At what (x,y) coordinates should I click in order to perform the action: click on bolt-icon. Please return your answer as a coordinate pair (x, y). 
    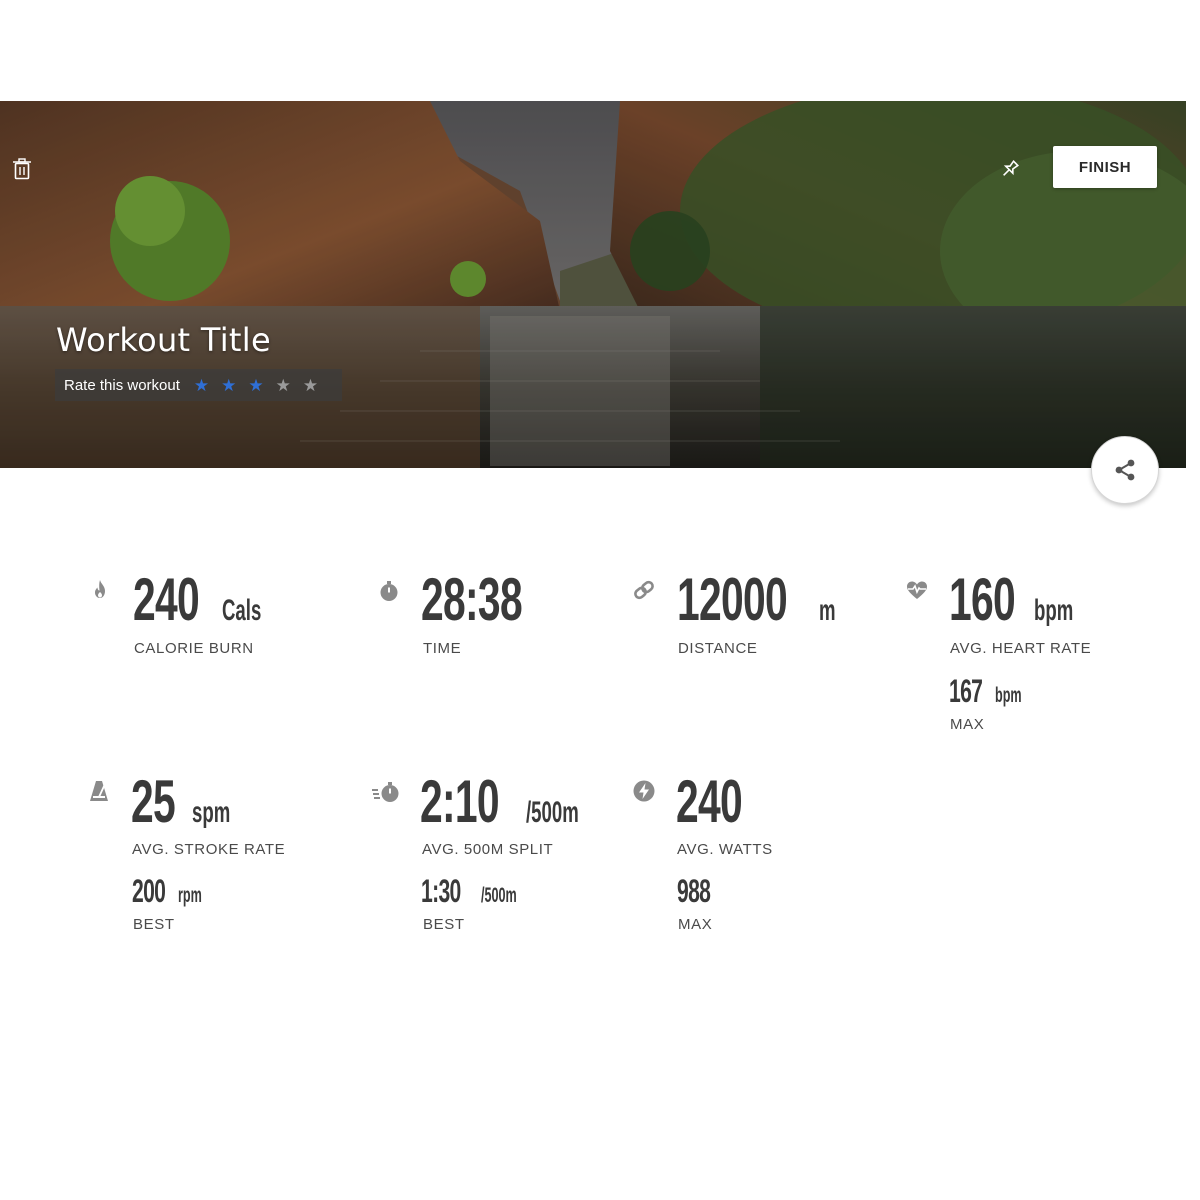
    Looking at the image, I should click on (644, 791).